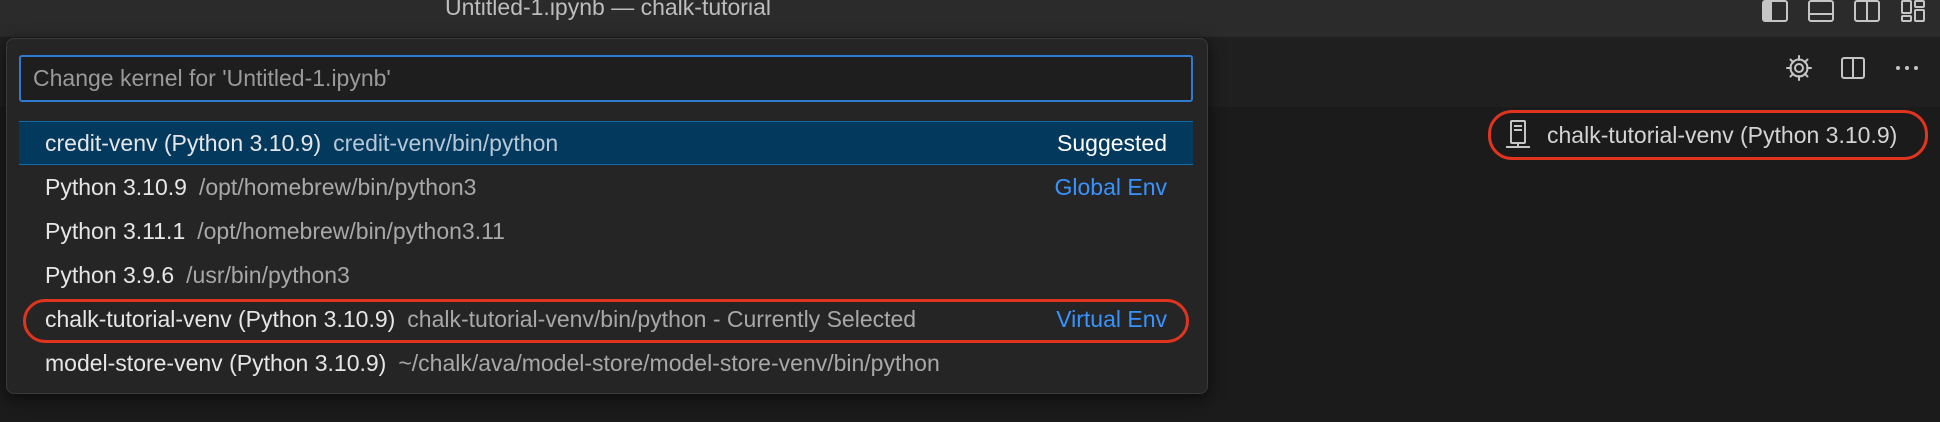 Image resolution: width=1940 pixels, height=422 pixels. Describe the element at coordinates (1844, 12) in the screenshot. I see `layout-controls` at that location.